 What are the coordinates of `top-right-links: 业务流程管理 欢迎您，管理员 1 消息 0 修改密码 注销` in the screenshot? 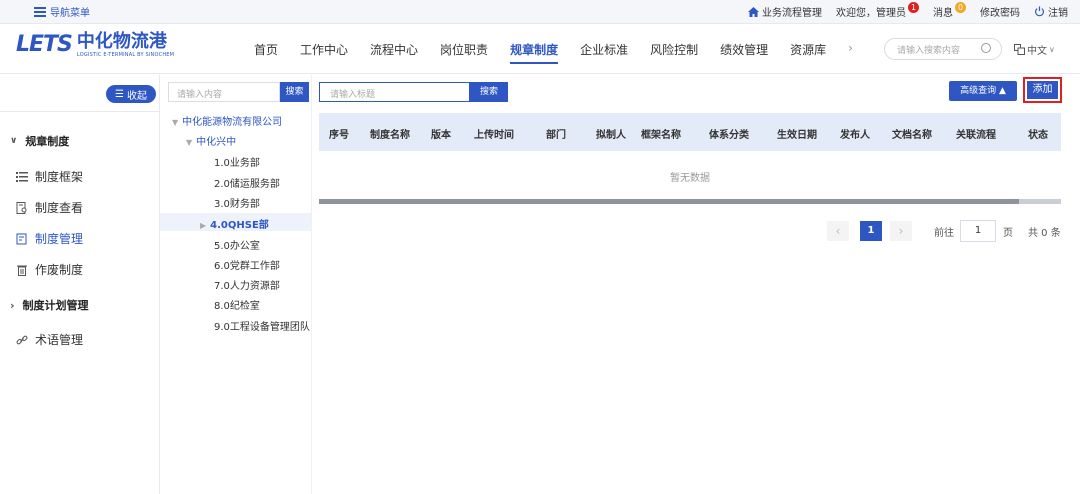 It's located at (908, 10).